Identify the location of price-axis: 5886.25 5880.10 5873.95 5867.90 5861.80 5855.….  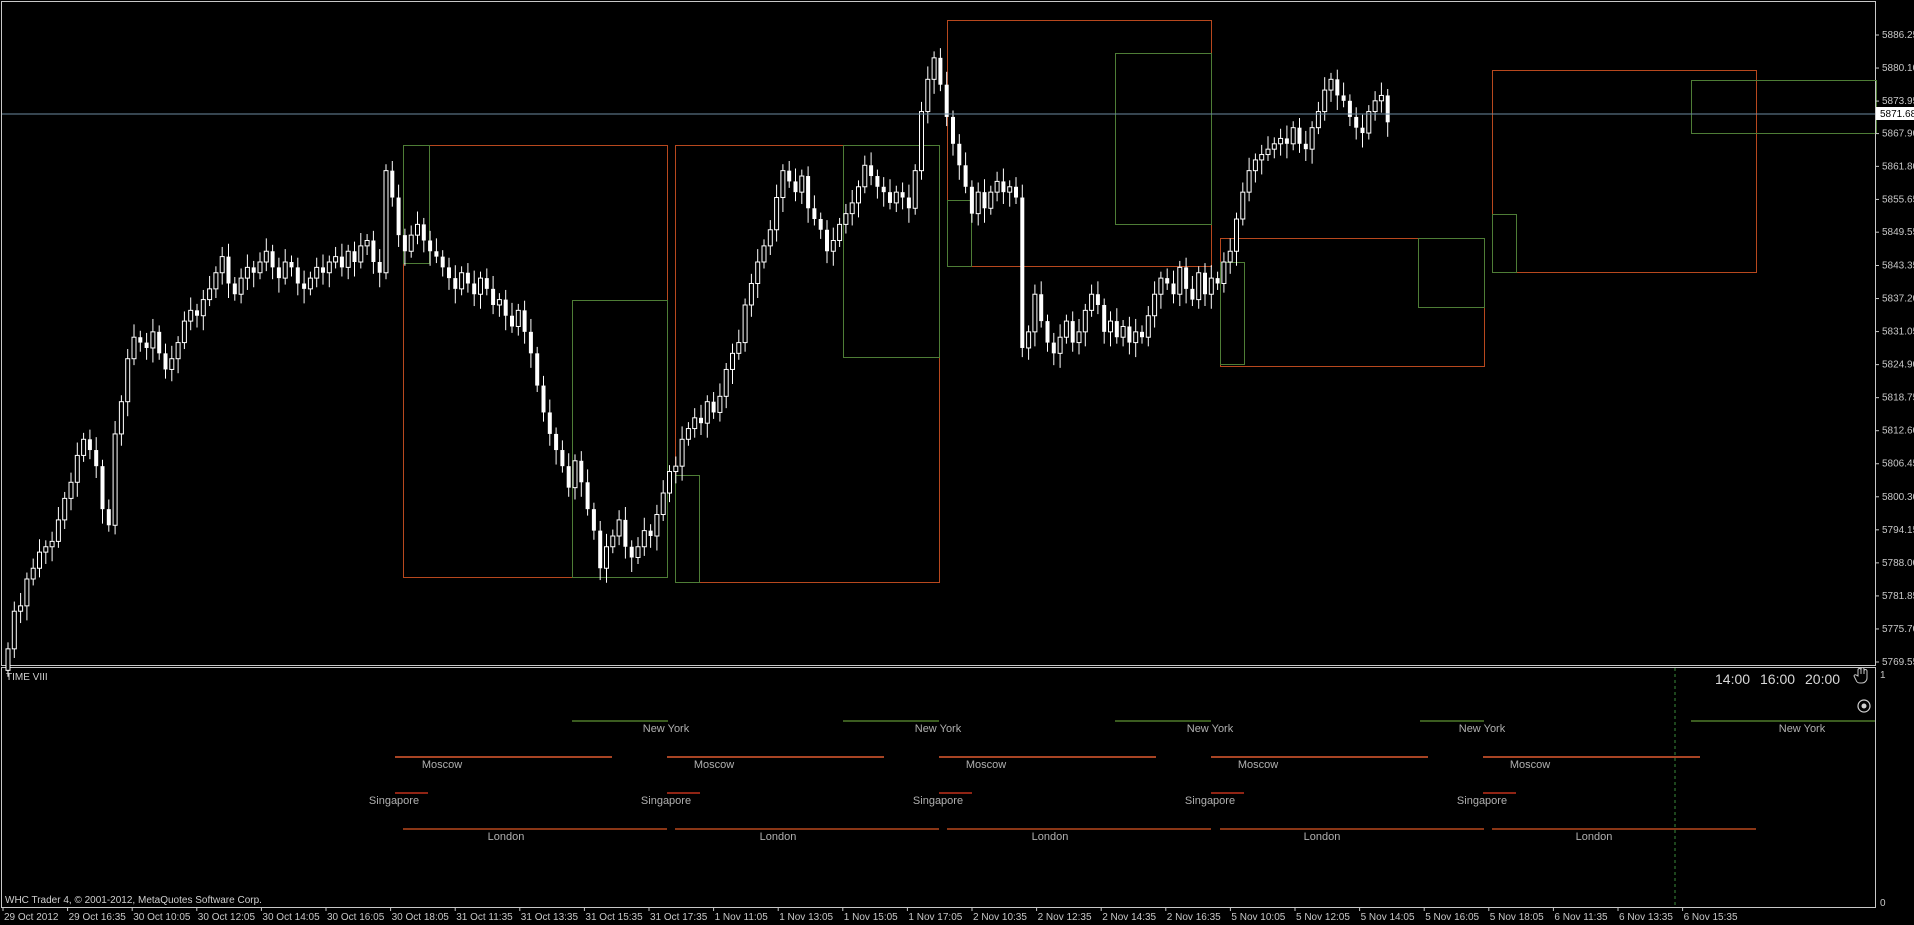
(1894, 349).